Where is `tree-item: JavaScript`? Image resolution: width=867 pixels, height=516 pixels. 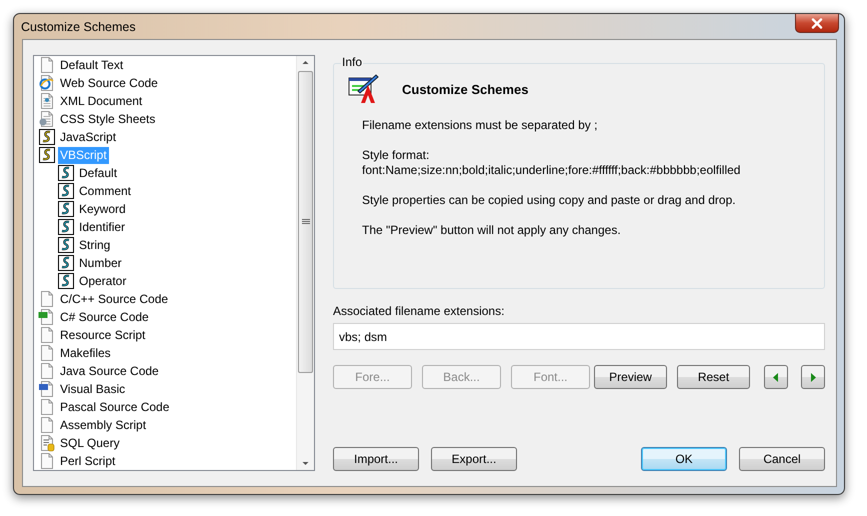 tree-item: JavaScript is located at coordinates (88, 137).